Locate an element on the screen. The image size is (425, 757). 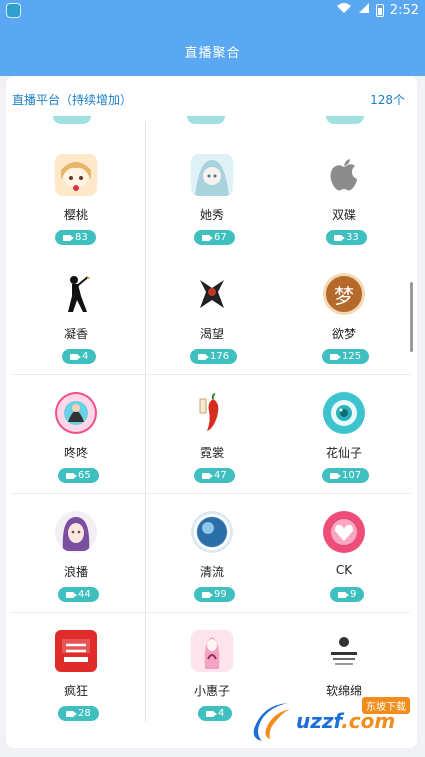
wifi-icon is located at coordinates (344, 10).